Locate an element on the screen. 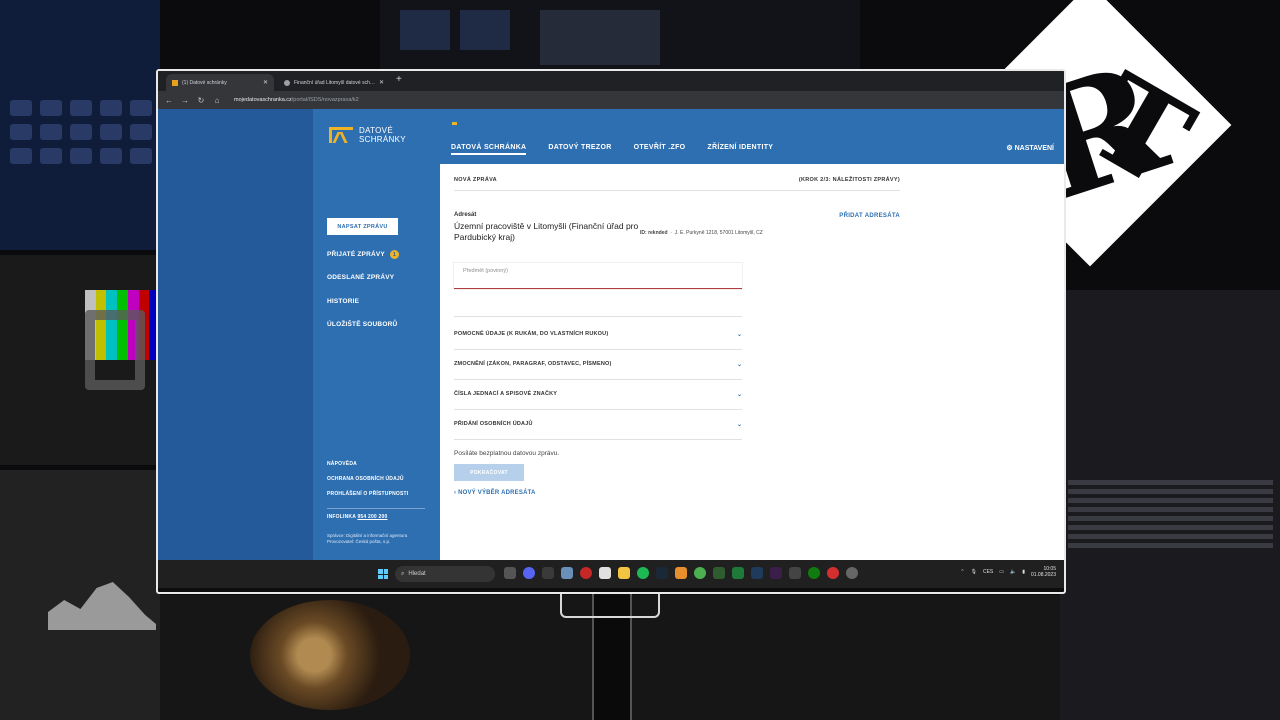 The image size is (1280, 720). sidebar-item-storage: ÚLOŽIŠTĚ SOUBORŮ is located at coordinates (362, 324).